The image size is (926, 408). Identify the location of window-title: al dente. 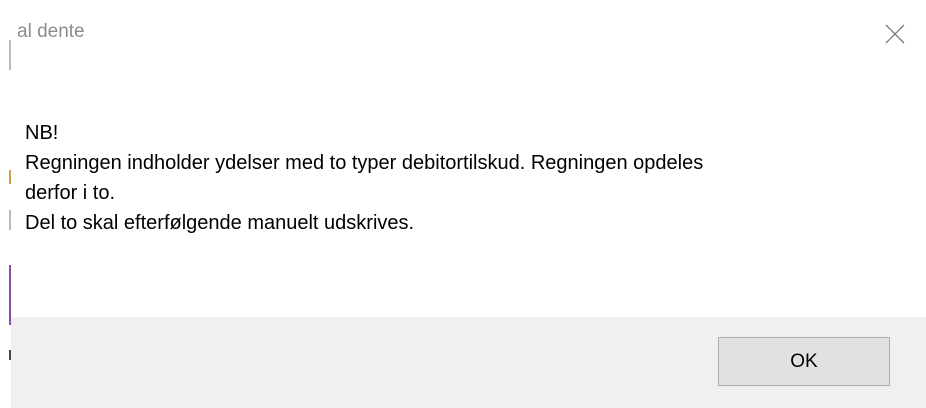
(51, 31).